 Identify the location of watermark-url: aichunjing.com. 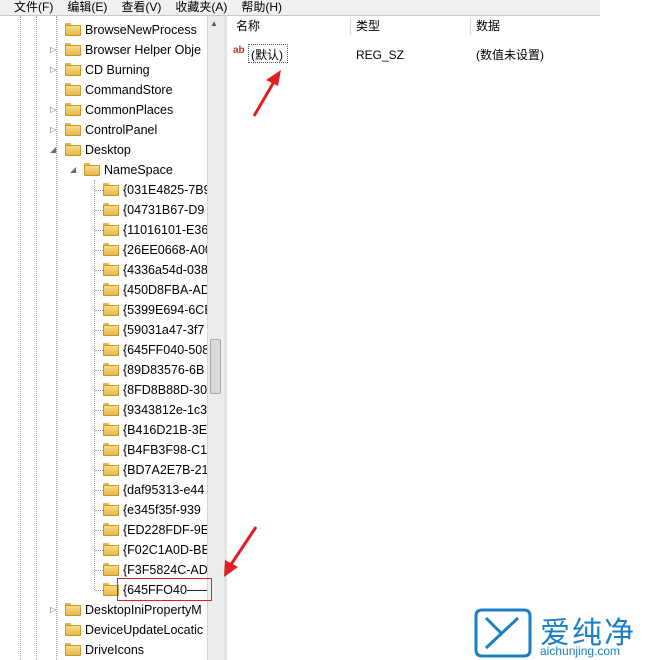
(580, 651).